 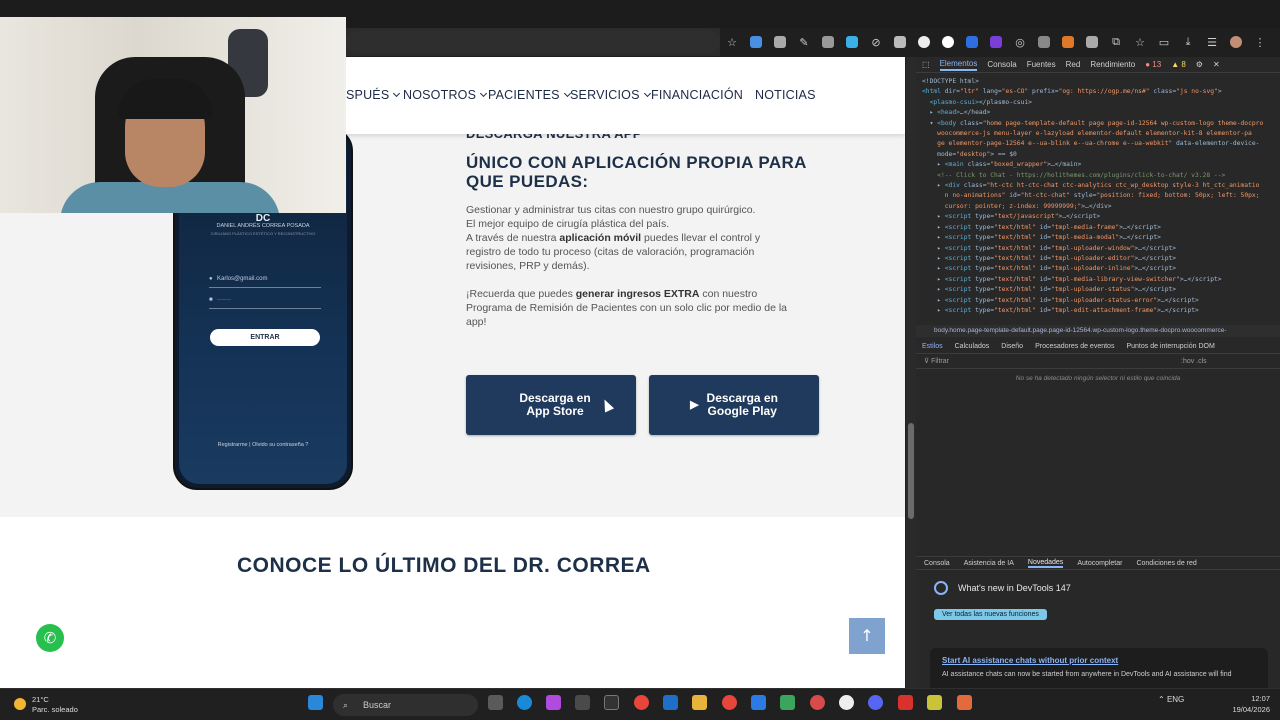 I want to click on tray: ⌃ ENG, so click(x=1171, y=699).